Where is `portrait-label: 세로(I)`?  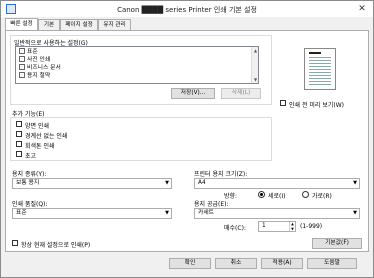
portrait-label: 세로(I) is located at coordinates (277, 196).